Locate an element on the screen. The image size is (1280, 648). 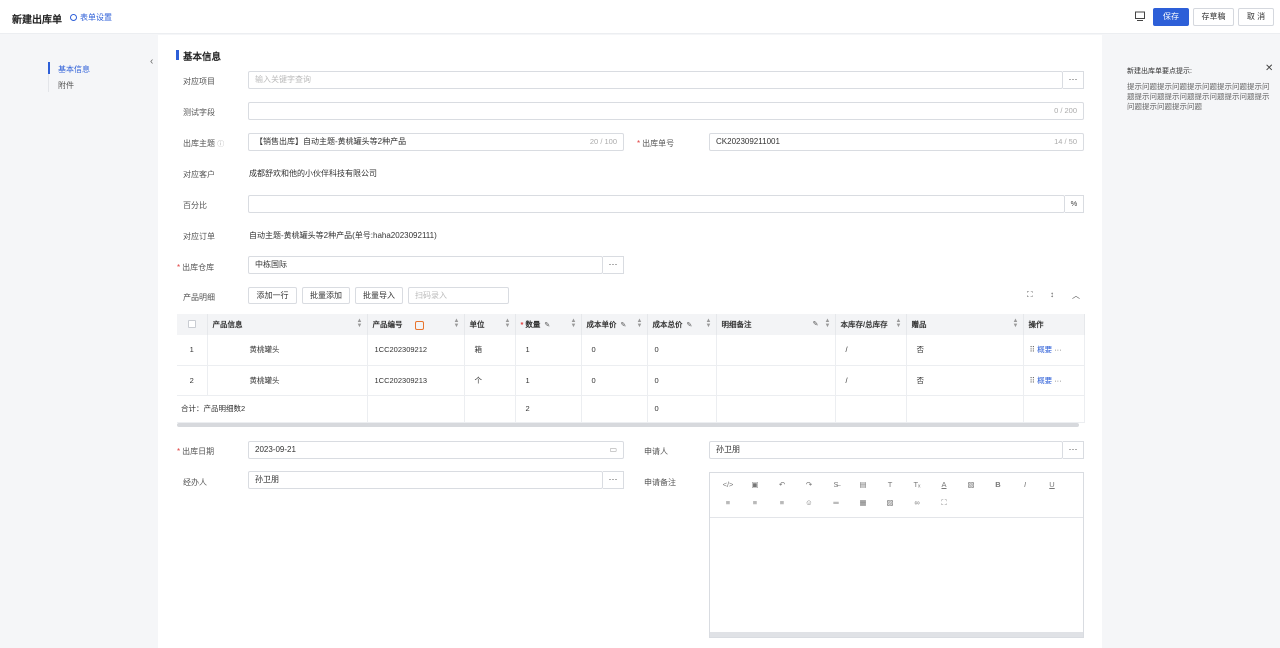
calendar-icon: ▭ is located at coordinates (613, 449).